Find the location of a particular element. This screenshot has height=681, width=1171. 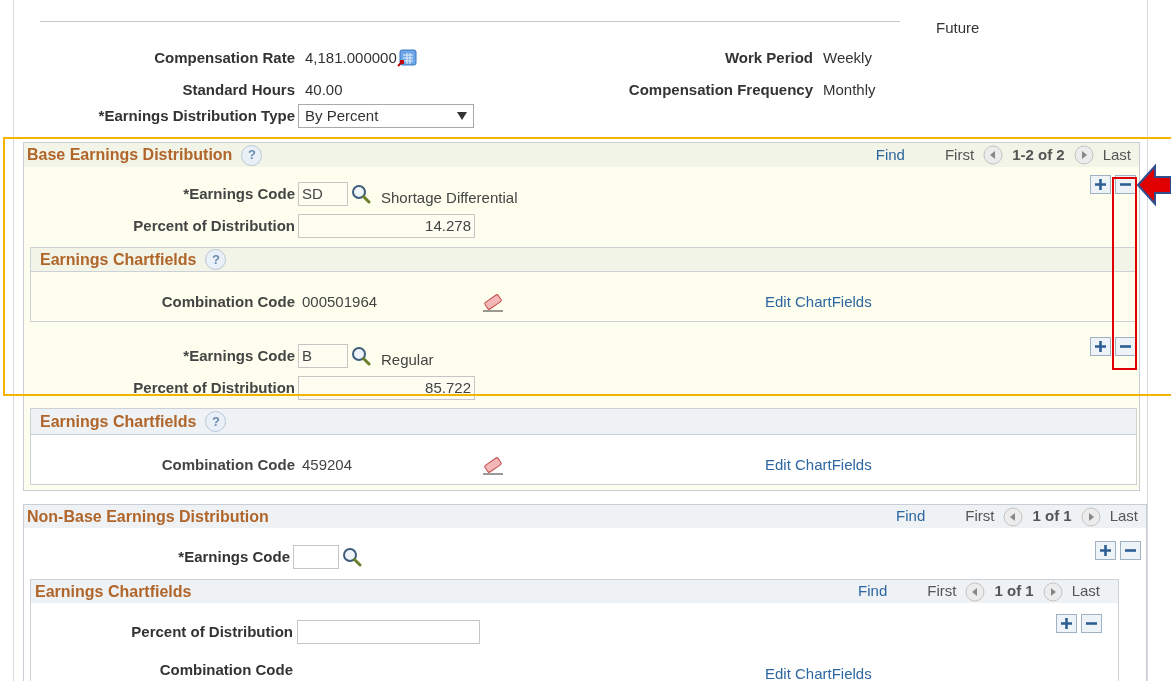

dropdown: By Percent is located at coordinates (386, 116).